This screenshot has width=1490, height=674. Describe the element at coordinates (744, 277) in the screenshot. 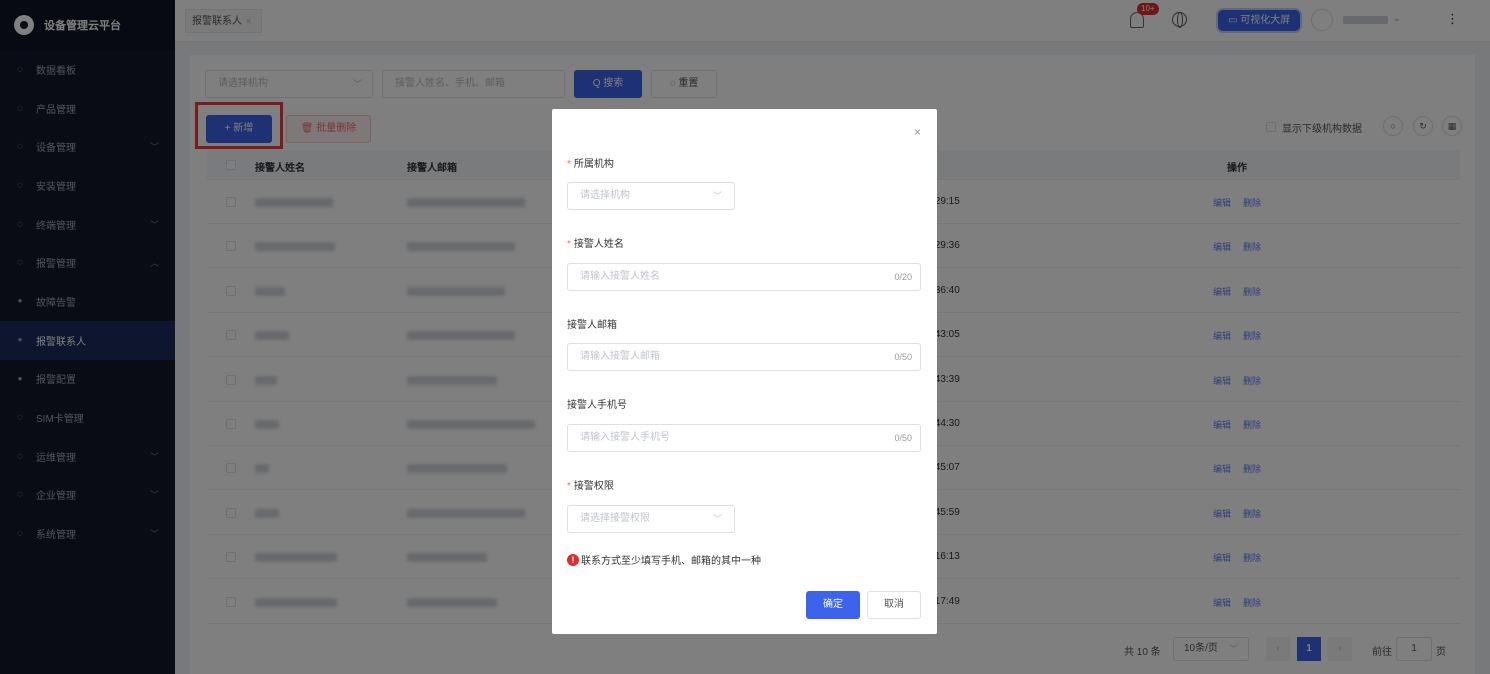

I see `name-input: 请输入接警人姓名 0/20` at that location.